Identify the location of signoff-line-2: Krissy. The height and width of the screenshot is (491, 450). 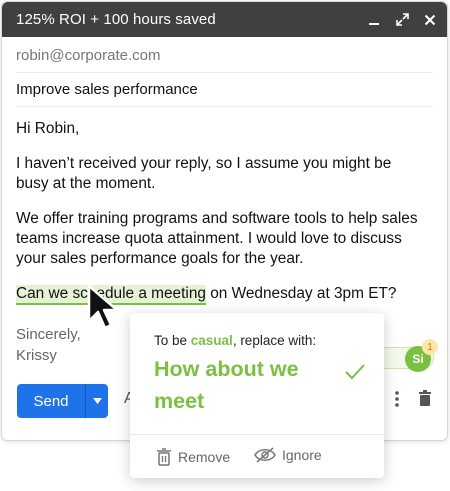
(36, 355).